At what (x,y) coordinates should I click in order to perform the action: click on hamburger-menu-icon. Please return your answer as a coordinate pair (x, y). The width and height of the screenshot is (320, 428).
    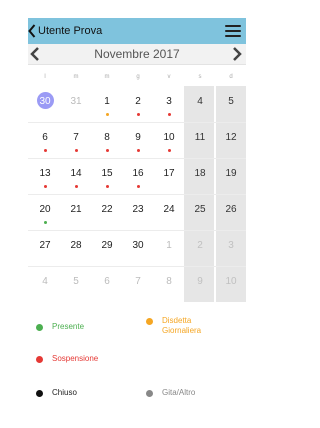
    Looking at the image, I should click on (233, 31).